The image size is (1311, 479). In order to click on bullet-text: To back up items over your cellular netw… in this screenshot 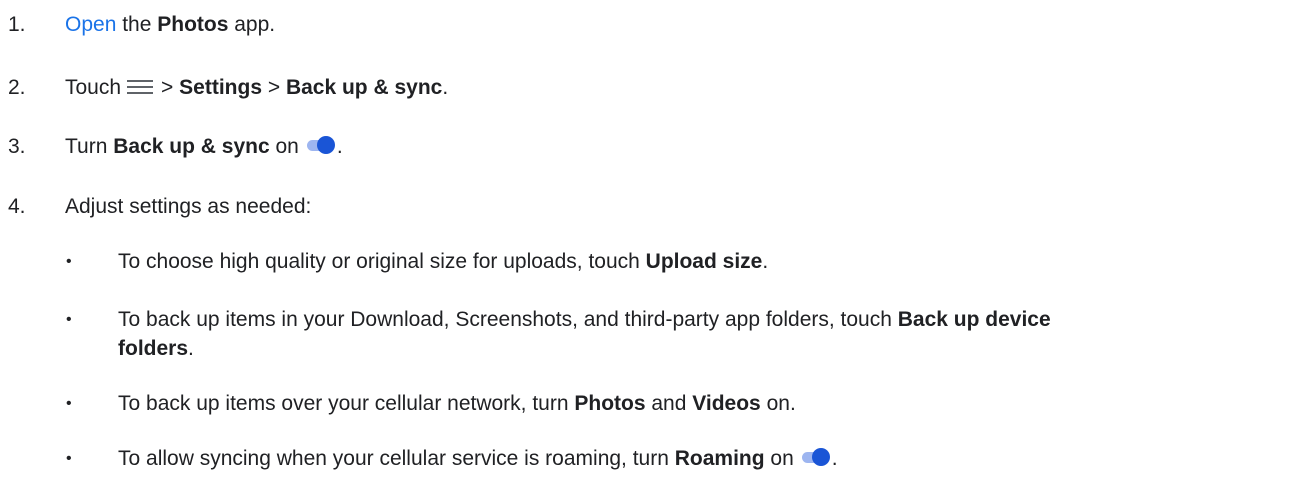, I will do `click(457, 403)`.